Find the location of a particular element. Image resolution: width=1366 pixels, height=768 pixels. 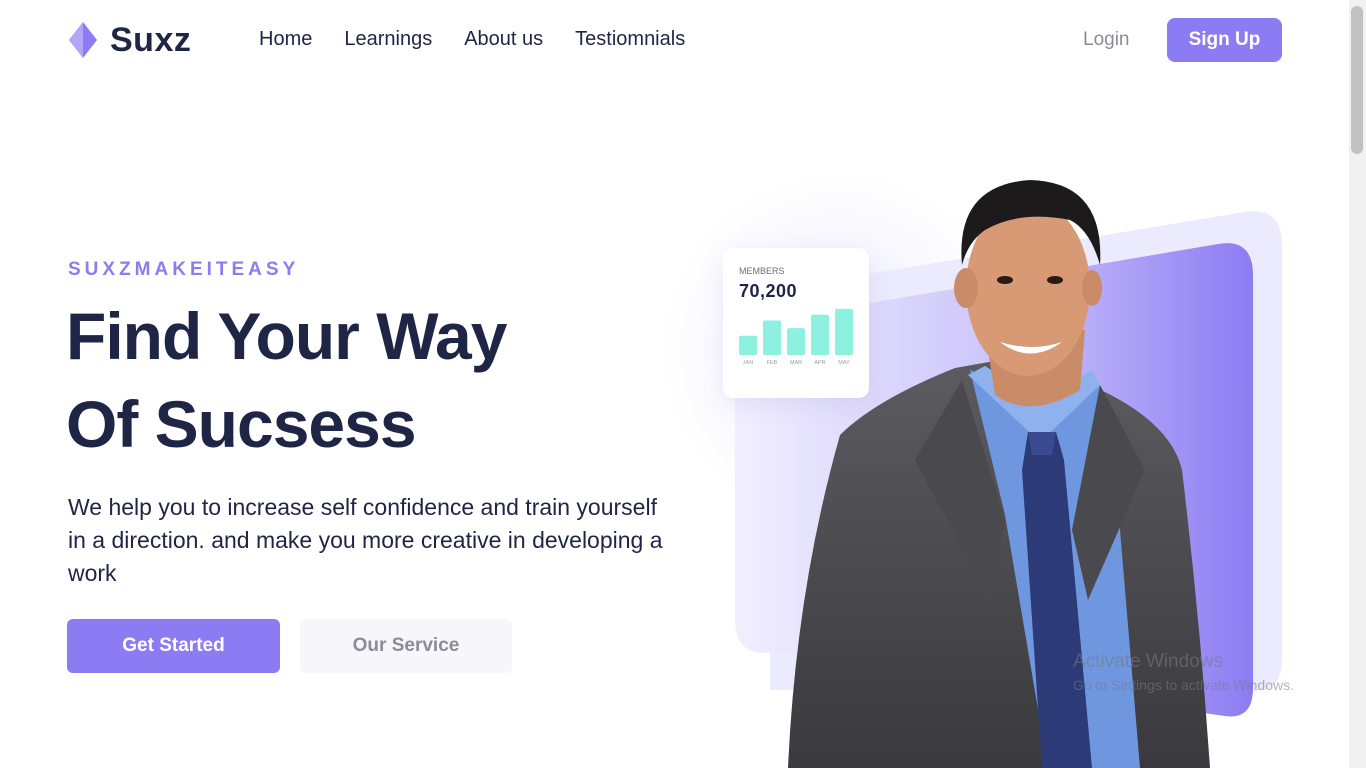

chart-tick-mar: MAR is located at coordinates (796, 363).